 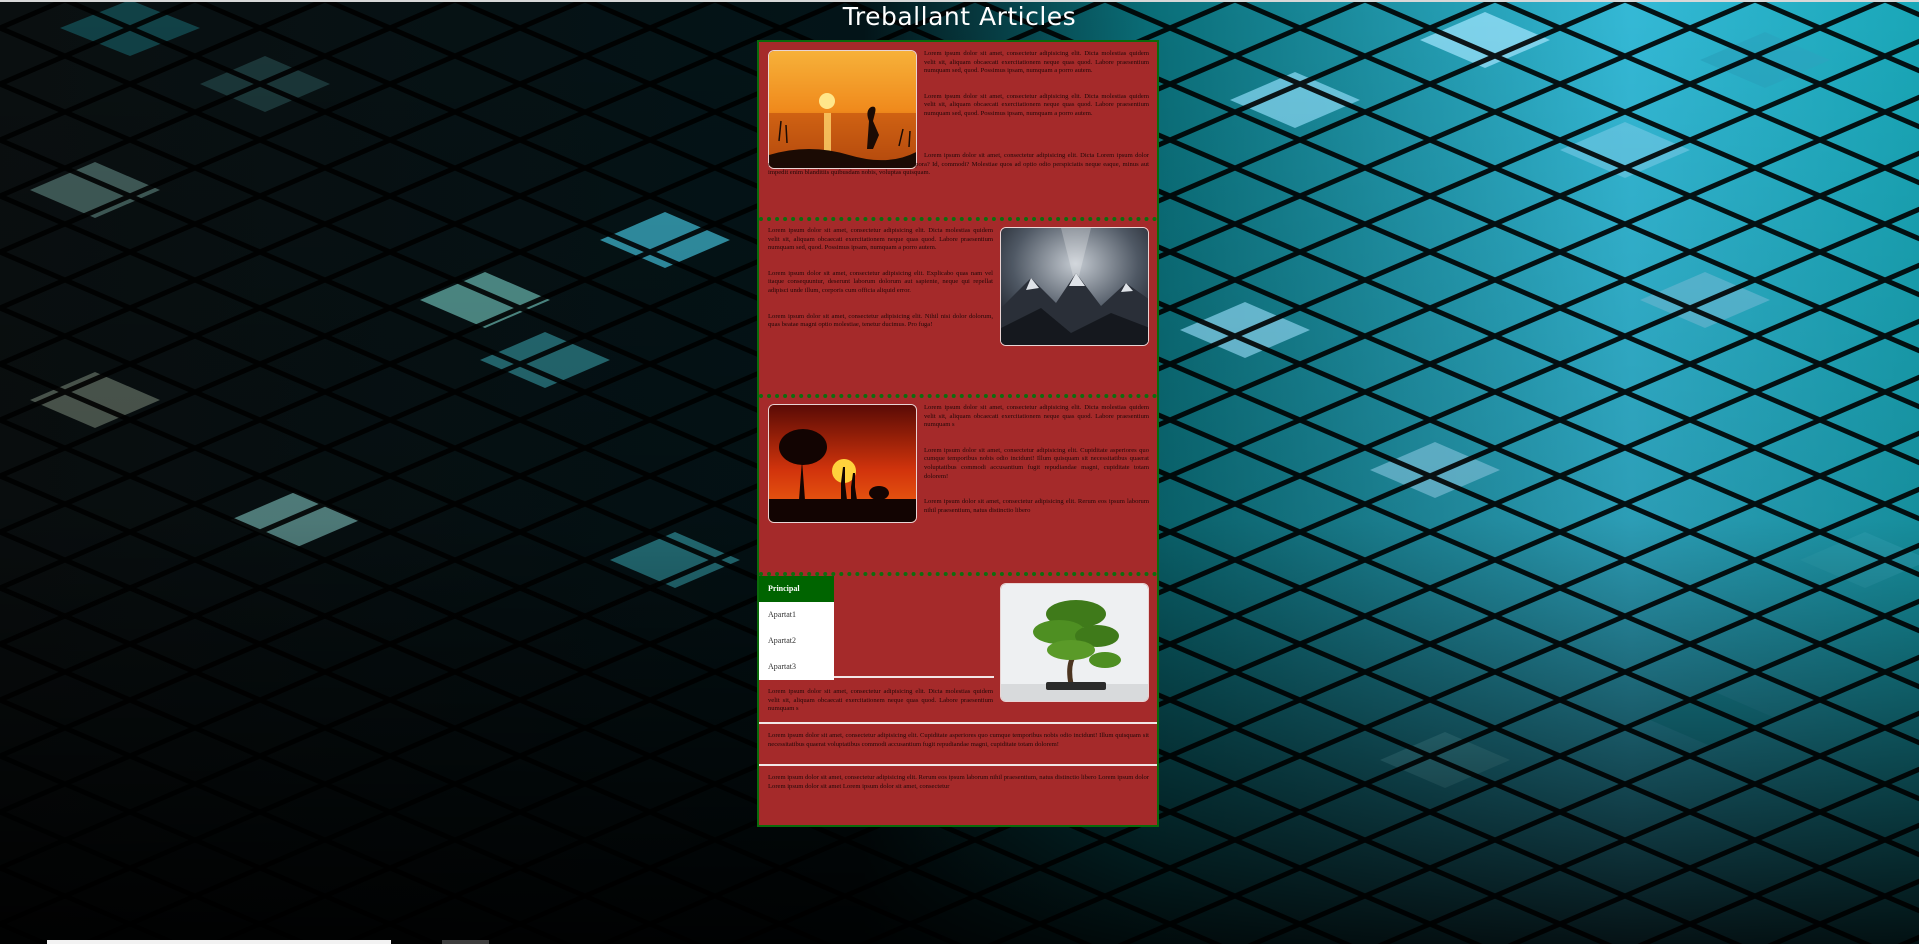 I want to click on page-title: Treballant Articles, so click(x=959, y=16).